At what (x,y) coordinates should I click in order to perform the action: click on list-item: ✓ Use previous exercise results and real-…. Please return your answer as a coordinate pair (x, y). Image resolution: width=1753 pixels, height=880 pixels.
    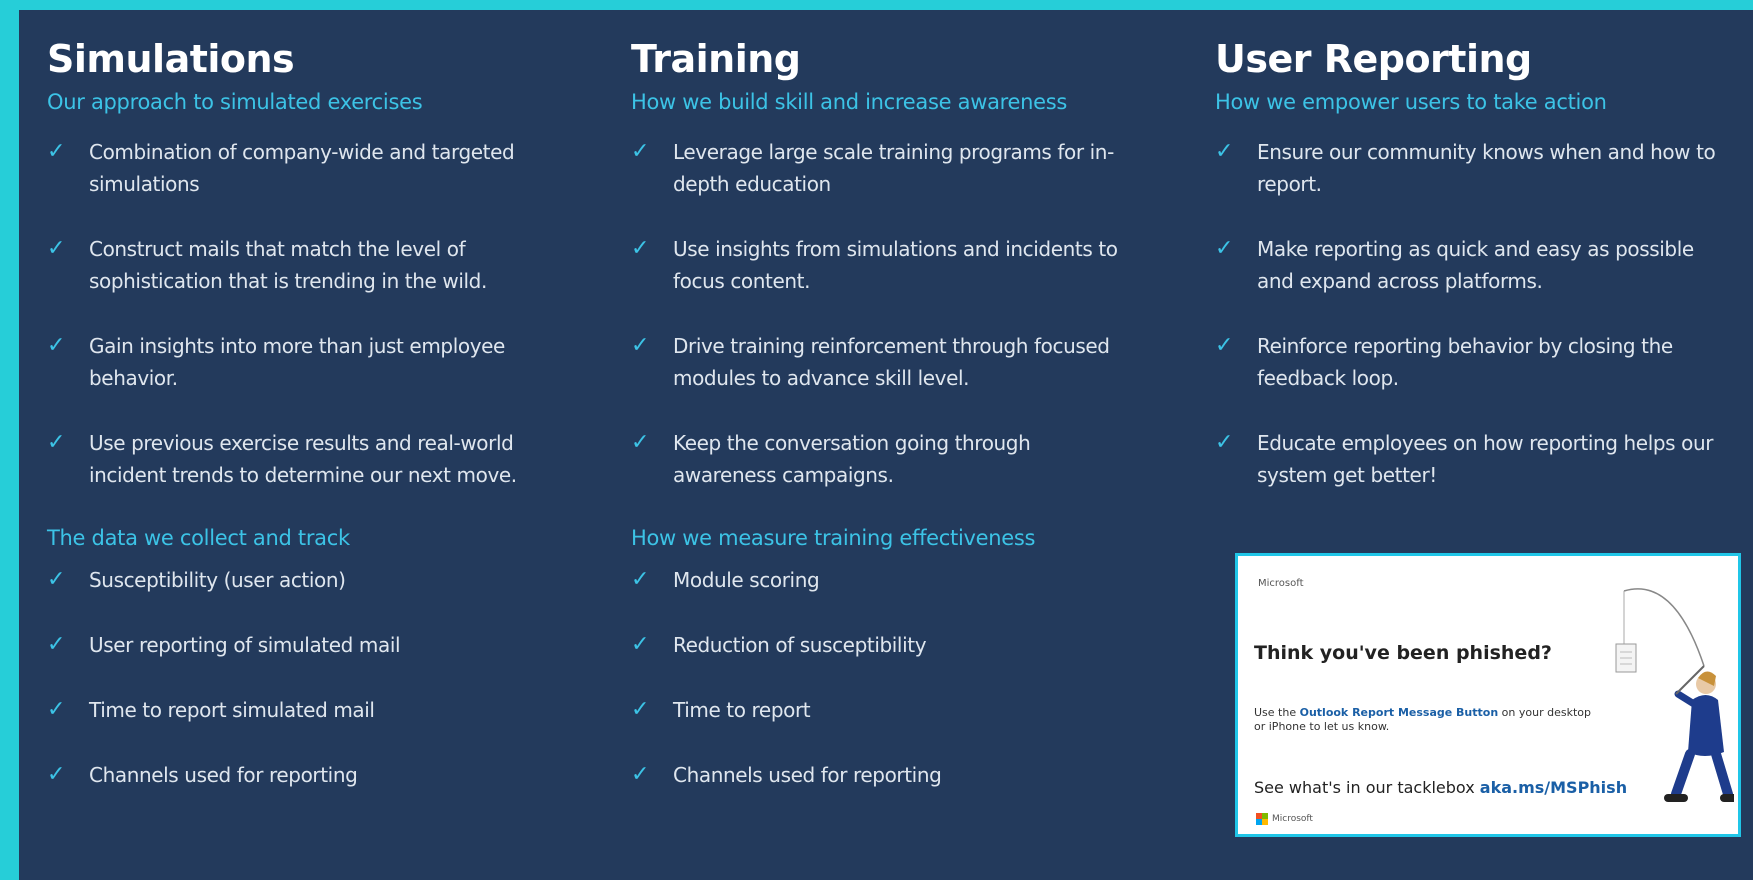
    Looking at the image, I should click on (297, 460).